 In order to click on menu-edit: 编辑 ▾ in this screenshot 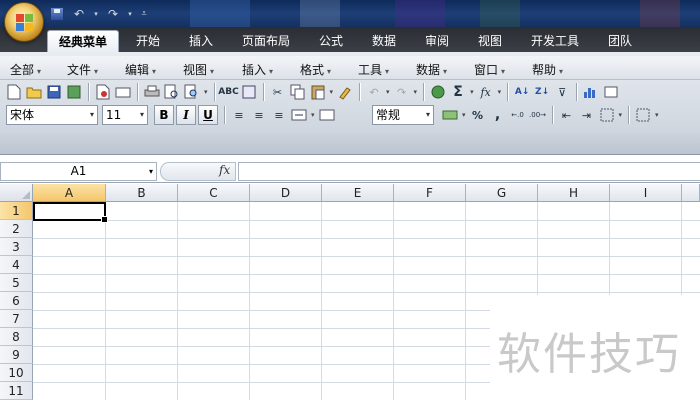, I will do `click(140, 69)`.